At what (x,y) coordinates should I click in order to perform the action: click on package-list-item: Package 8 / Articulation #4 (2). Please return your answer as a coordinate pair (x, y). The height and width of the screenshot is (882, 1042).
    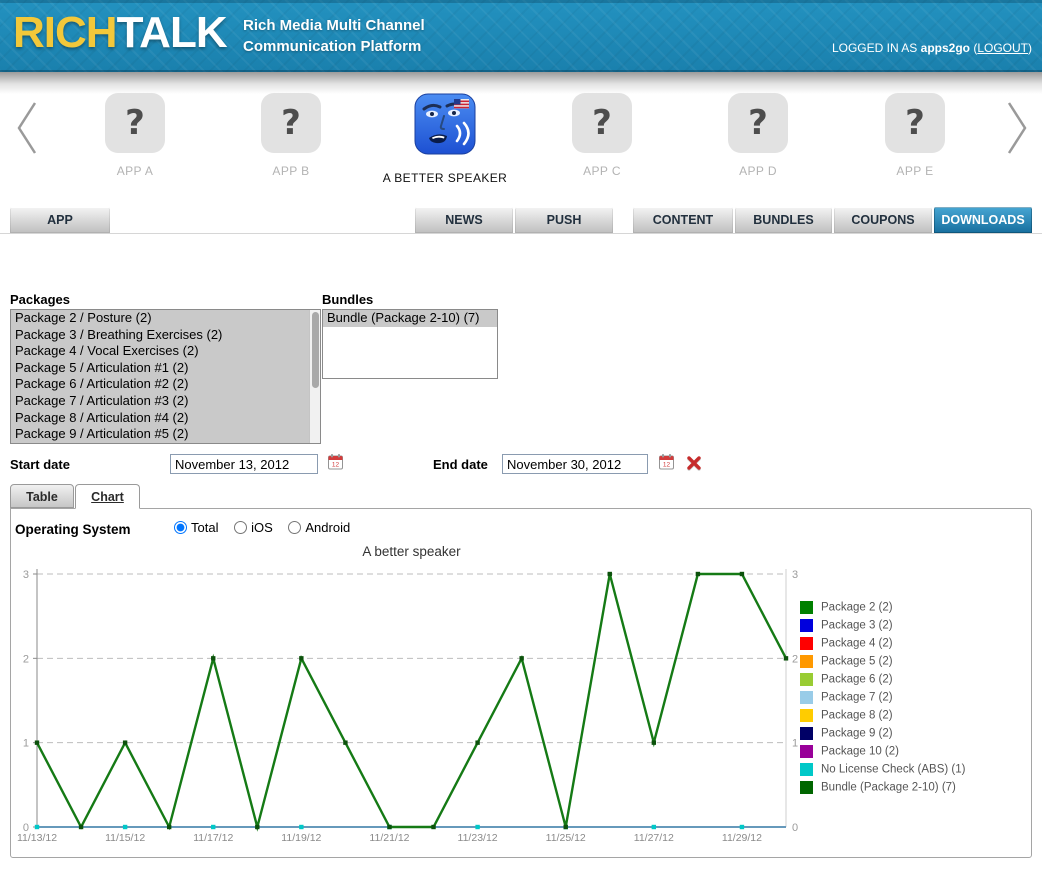
    Looking at the image, I should click on (165, 418).